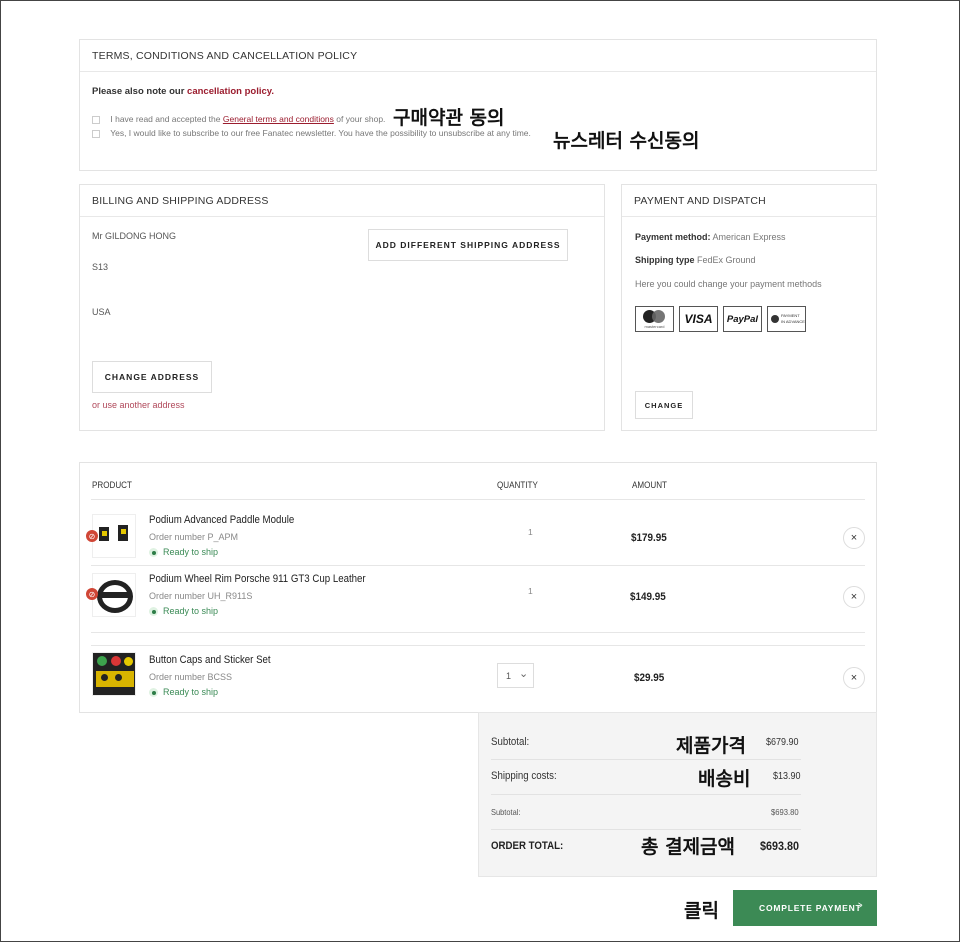 The height and width of the screenshot is (942, 960). Describe the element at coordinates (165, 119) in the screenshot. I see `terms-check-text-pre: I have read and accepted the` at that location.